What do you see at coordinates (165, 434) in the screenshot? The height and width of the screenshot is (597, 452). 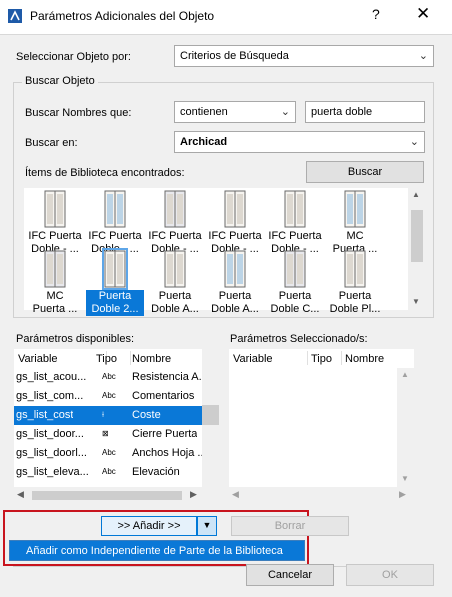 I see `param-name: Cierre Puerta` at bounding box center [165, 434].